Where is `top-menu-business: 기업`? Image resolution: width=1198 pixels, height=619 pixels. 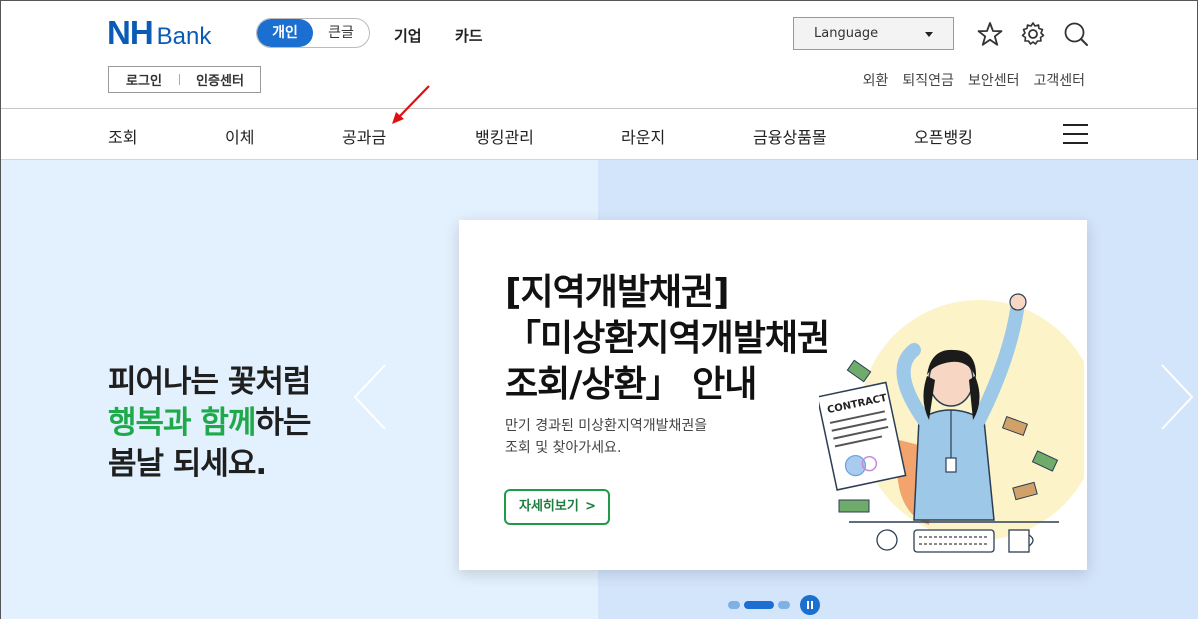 top-menu-business: 기업 is located at coordinates (408, 35).